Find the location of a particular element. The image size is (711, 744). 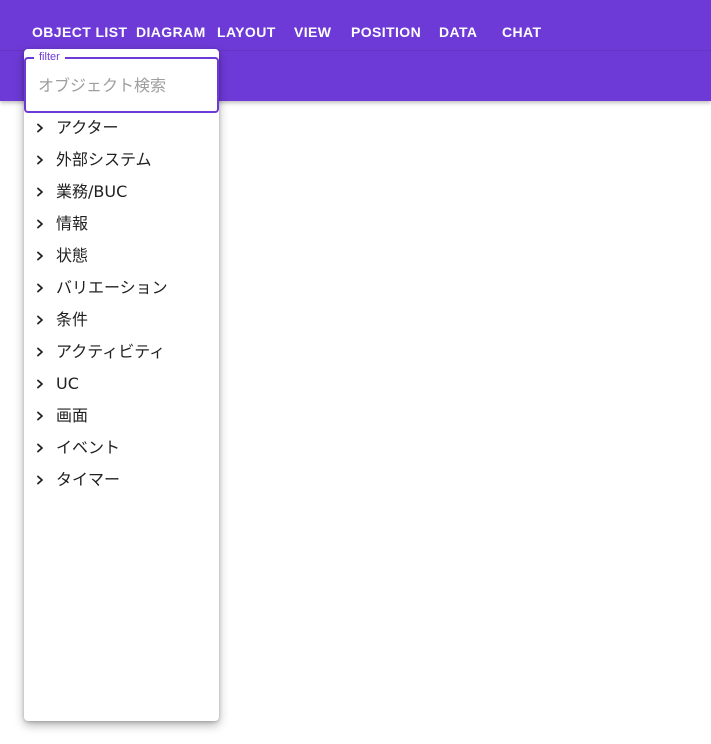

filter-label: filter is located at coordinates (49, 57).